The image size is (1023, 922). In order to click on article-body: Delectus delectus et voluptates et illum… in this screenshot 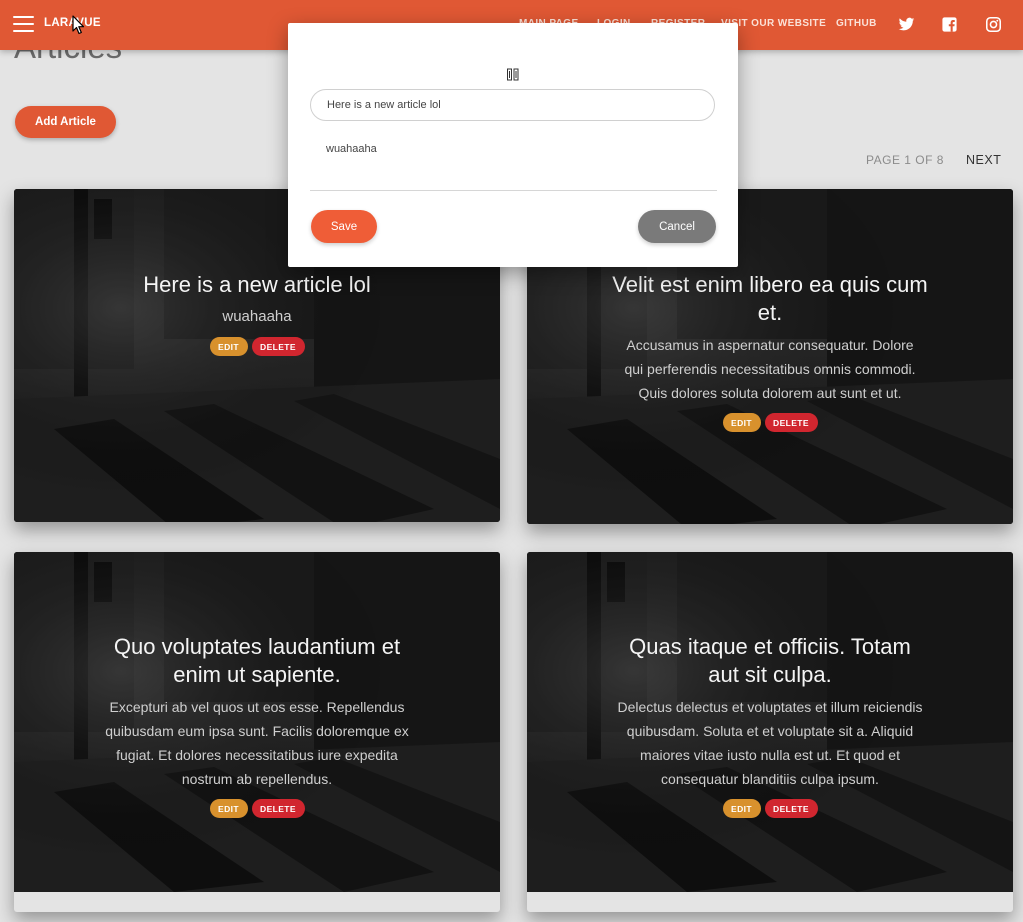, I will do `click(770, 743)`.